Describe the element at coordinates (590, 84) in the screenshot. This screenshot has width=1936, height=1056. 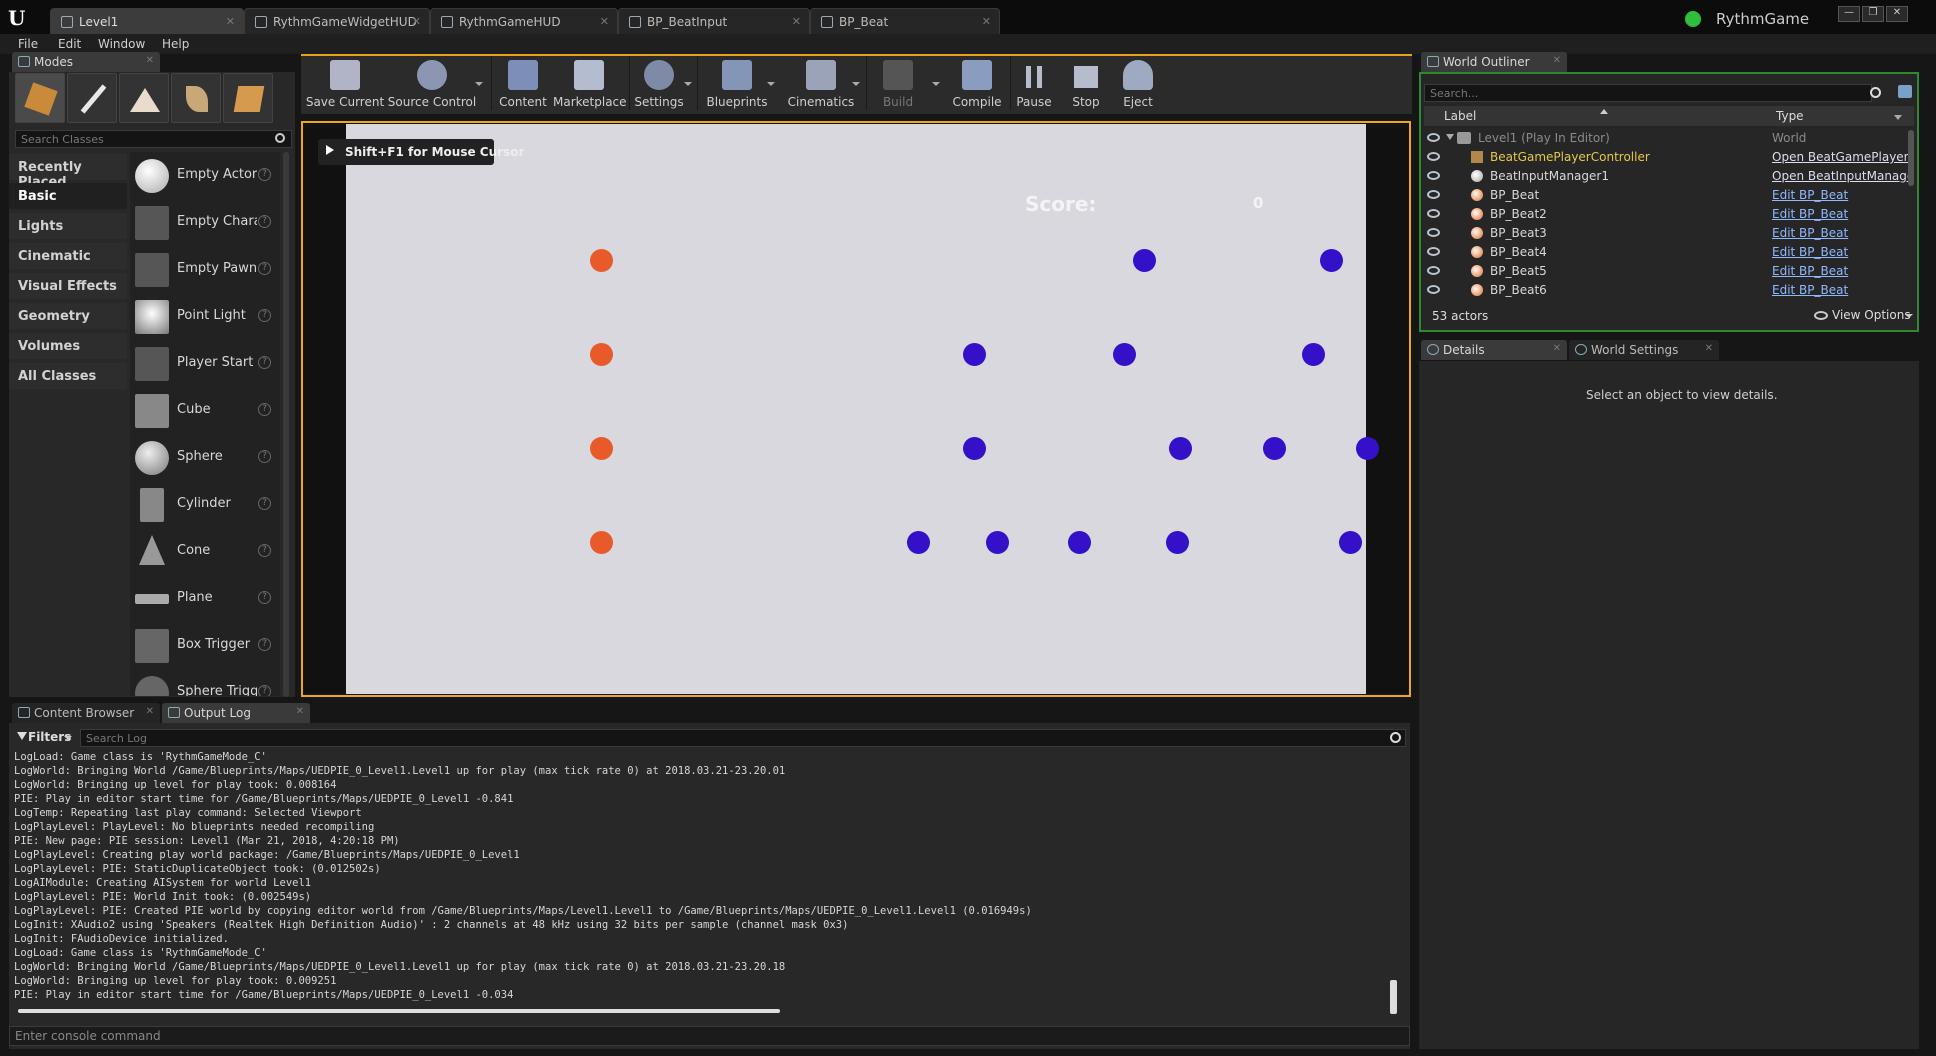
I see `marketplace-button: Marketplace` at that location.